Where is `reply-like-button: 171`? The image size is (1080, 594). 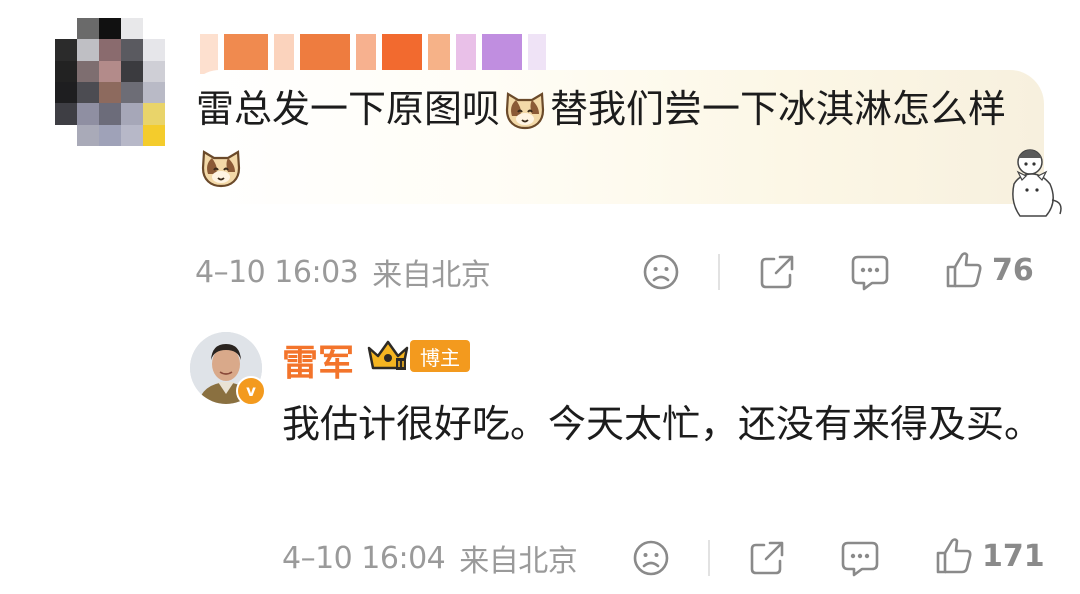 reply-like-button: 171 is located at coordinates (989, 556).